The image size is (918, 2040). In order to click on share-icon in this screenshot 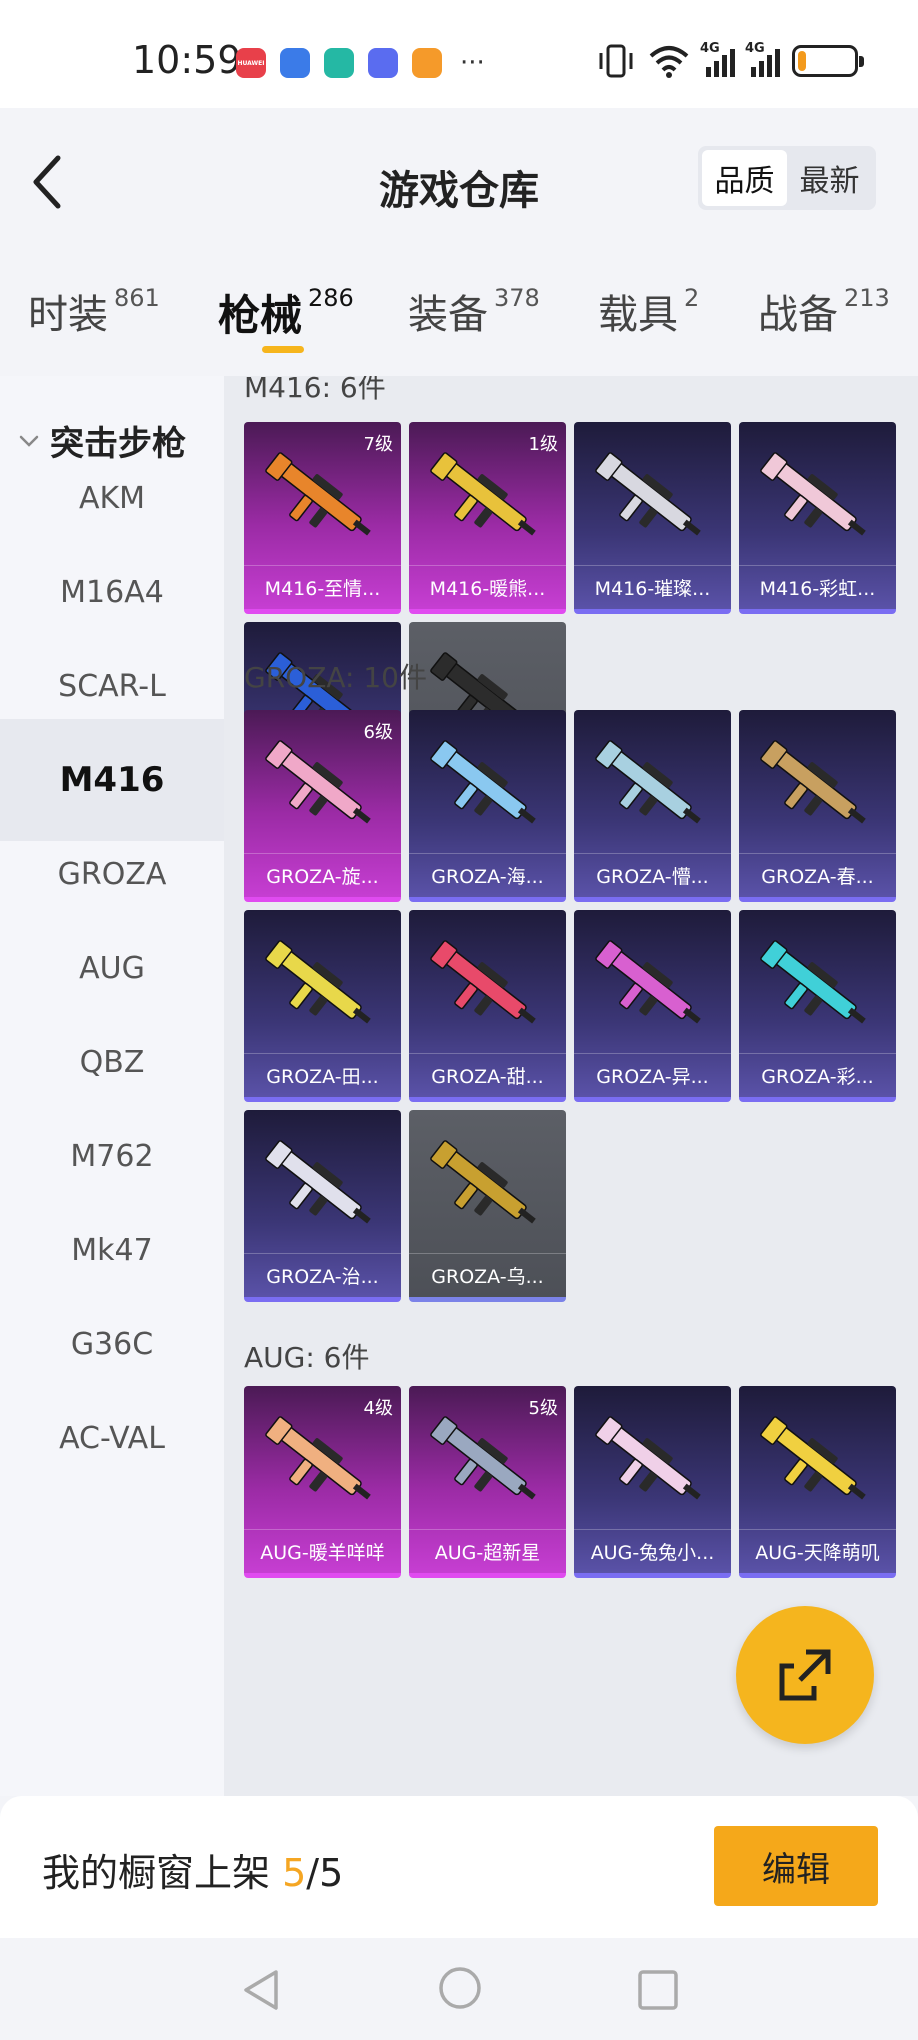, I will do `click(805, 1675)`.